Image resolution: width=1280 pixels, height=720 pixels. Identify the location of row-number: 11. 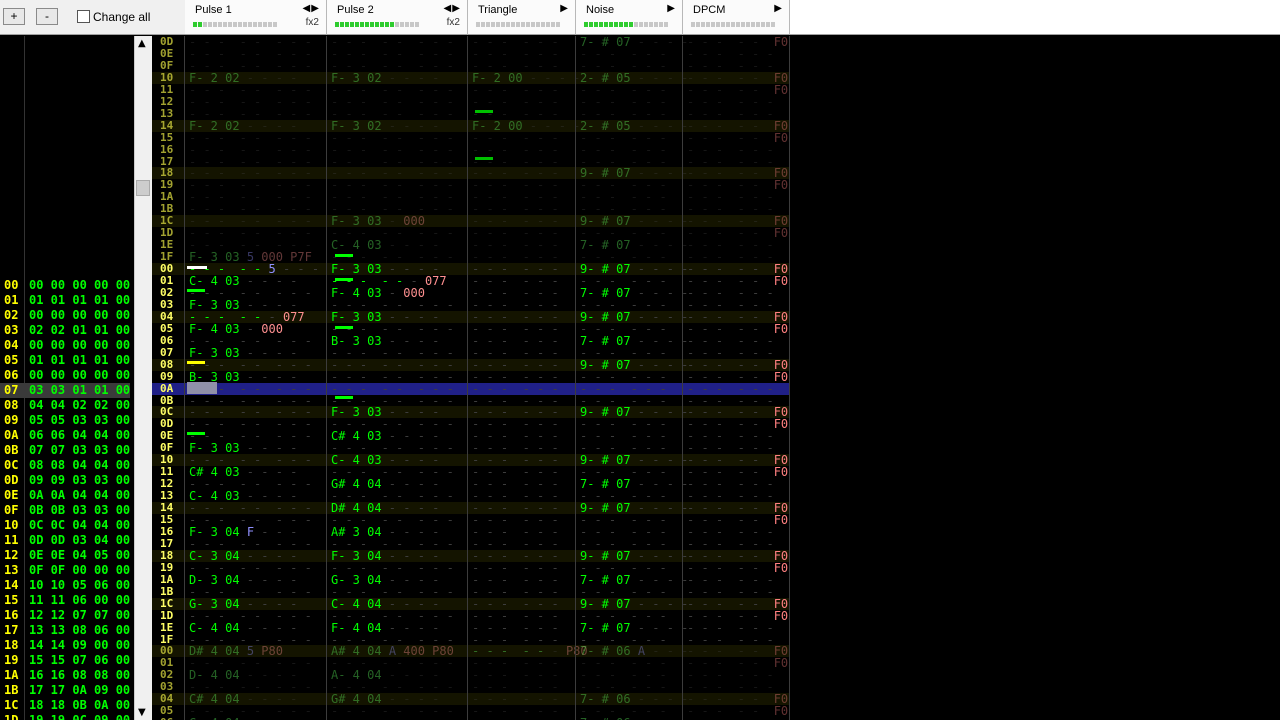
(167, 89).